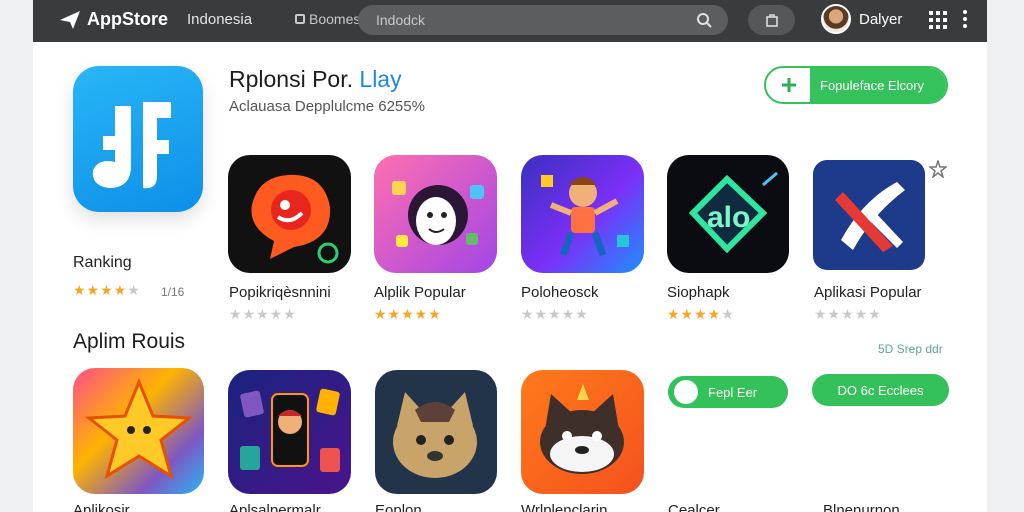 This screenshot has height=512, width=1024. Describe the element at coordinates (789, 85) in the screenshot. I see `plus-icon` at that location.